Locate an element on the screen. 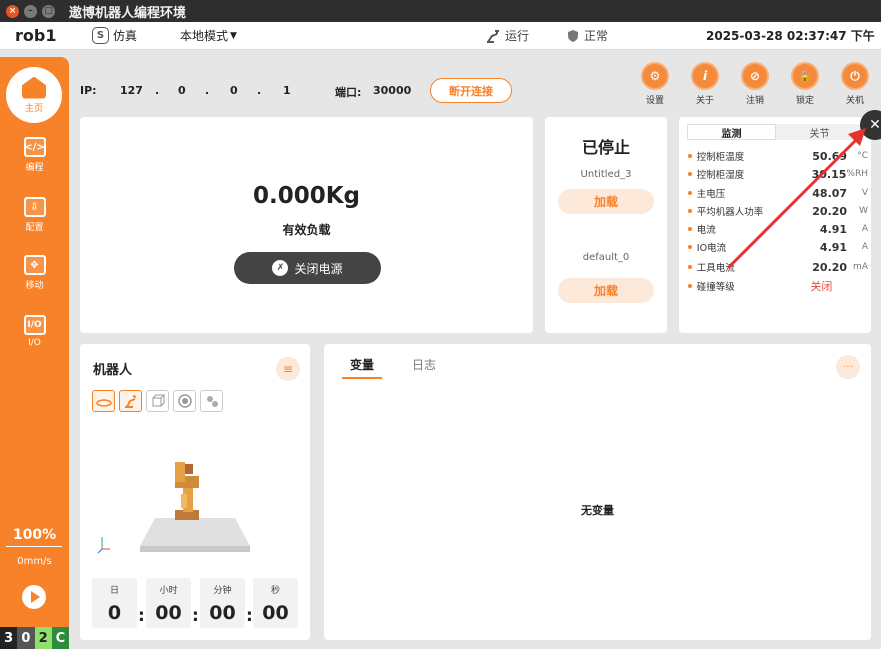 This screenshot has height=649, width=881. monitor-row: 控制柜温度 50.69 °C is located at coordinates (778, 156).